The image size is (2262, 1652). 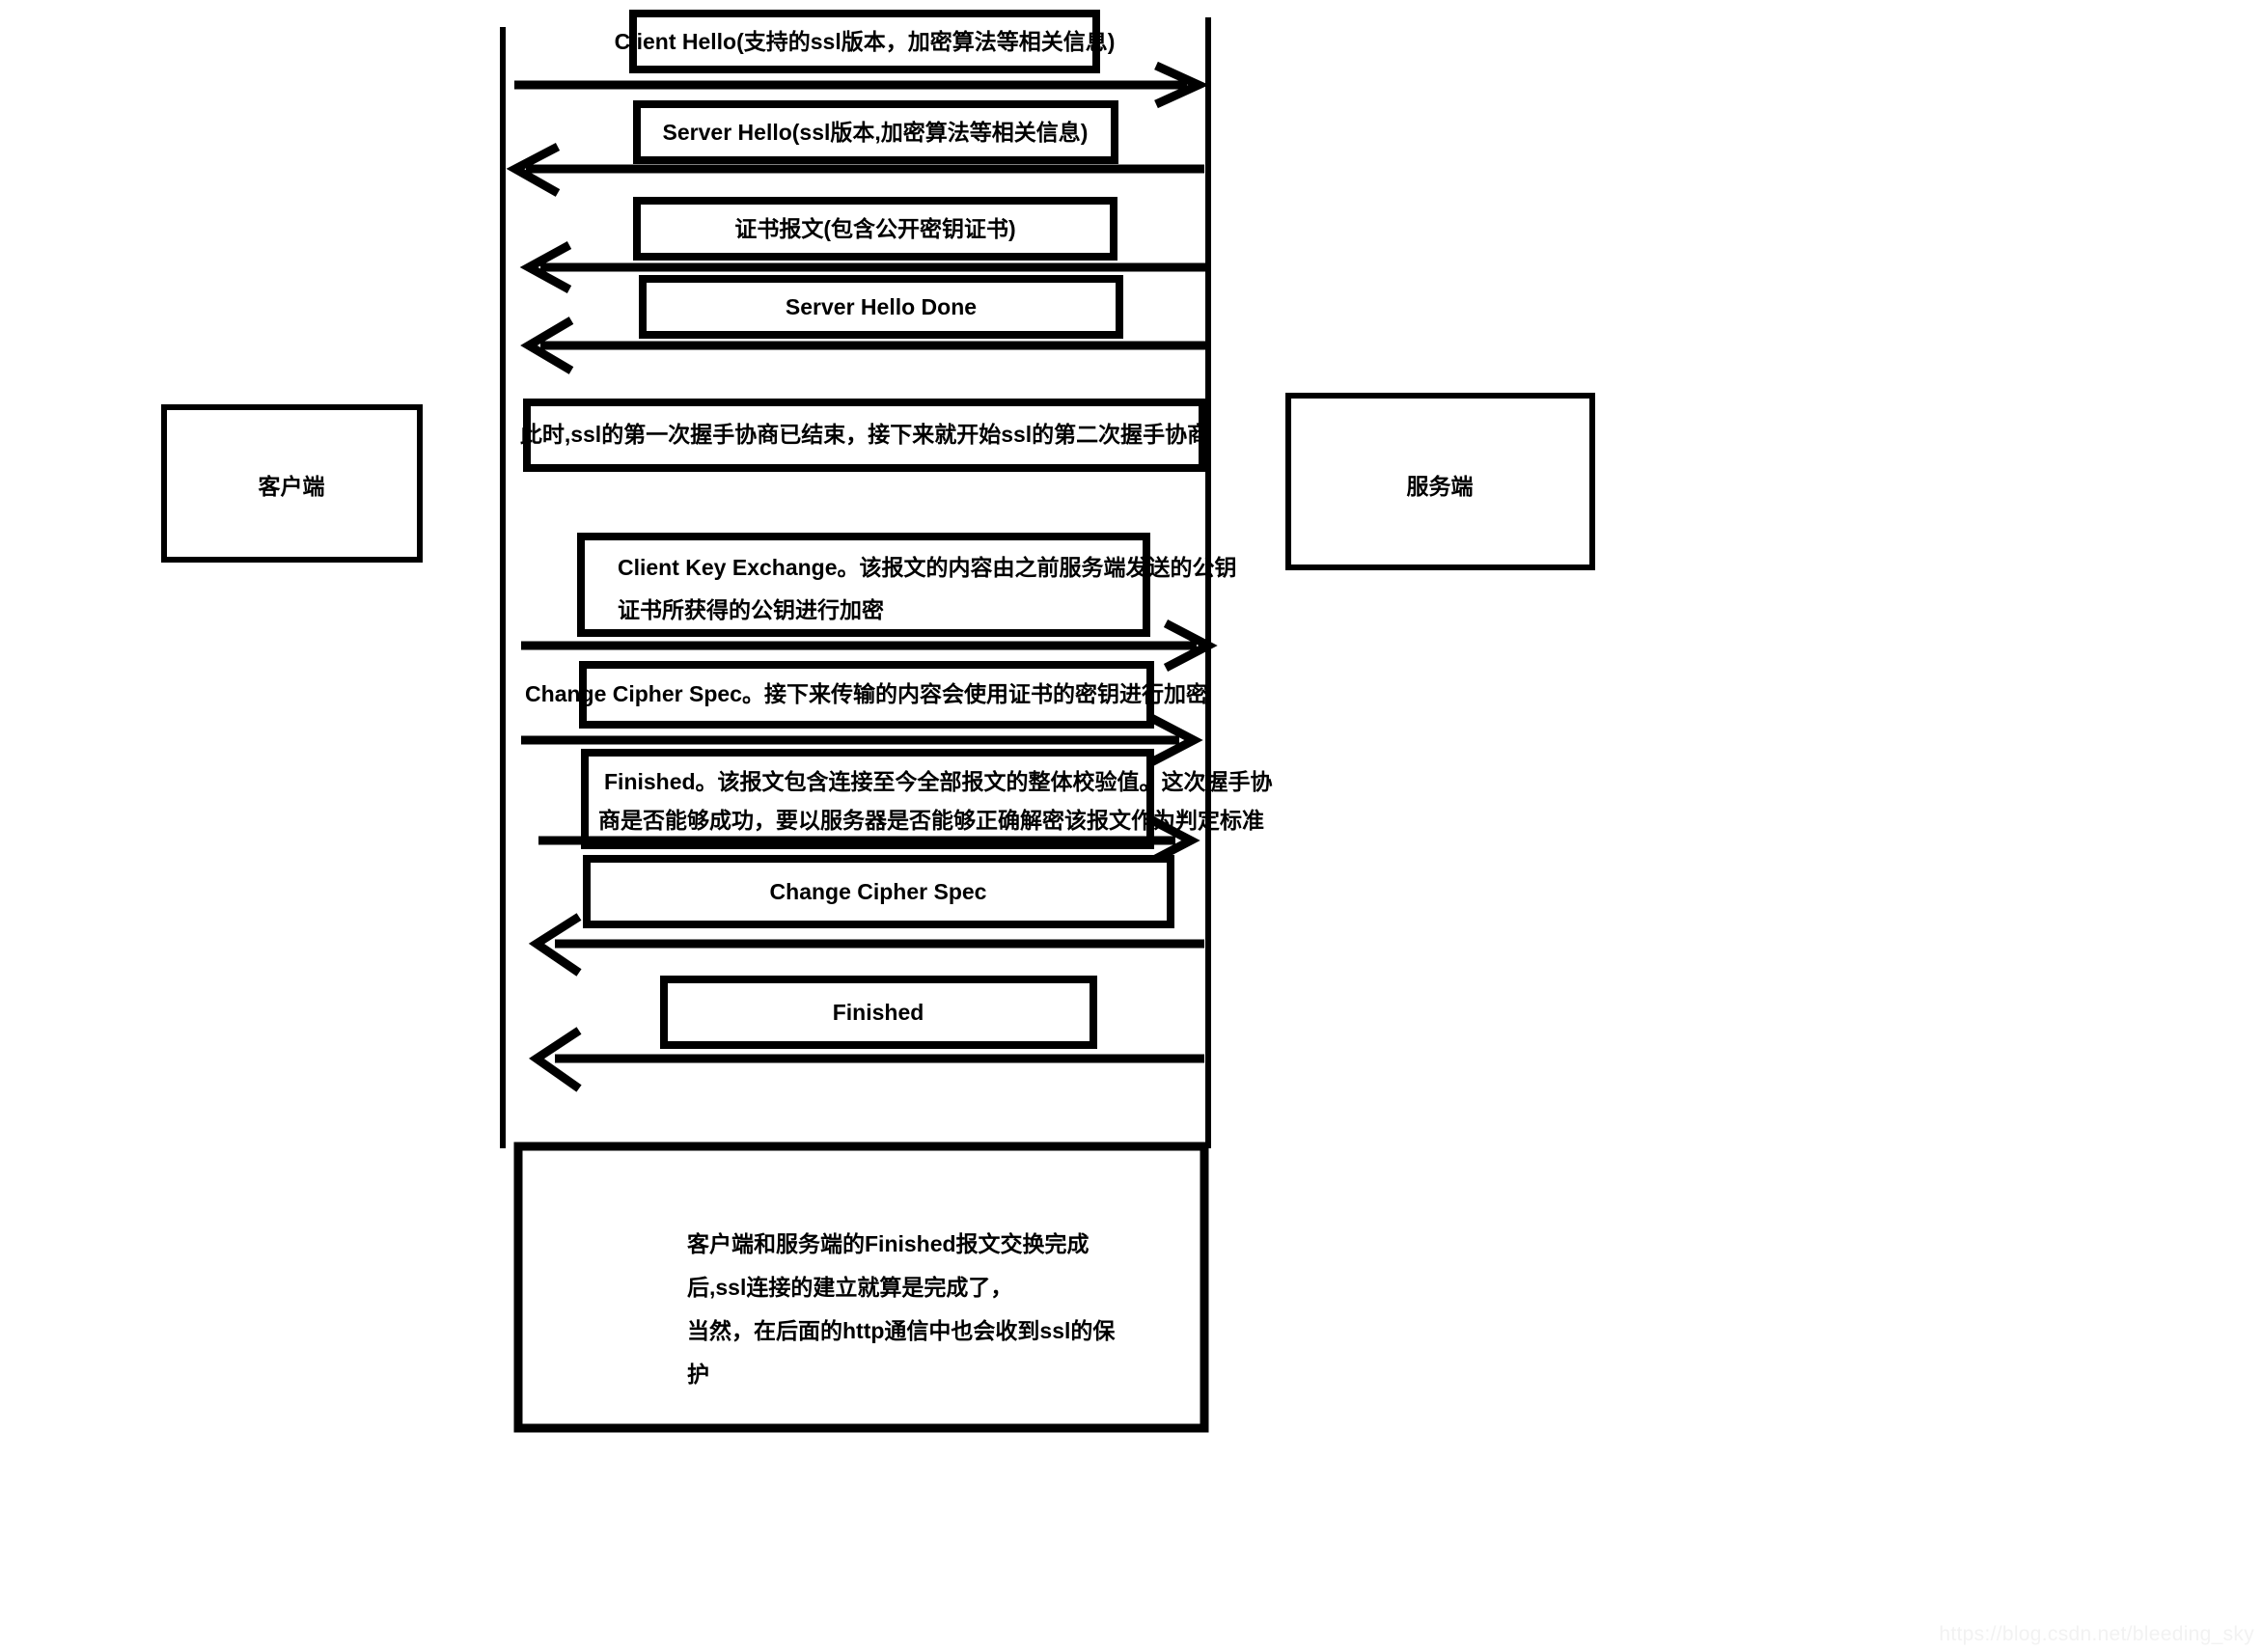 What do you see at coordinates (1440, 486) in the screenshot?
I see `server-actor-label: 服务端` at bounding box center [1440, 486].